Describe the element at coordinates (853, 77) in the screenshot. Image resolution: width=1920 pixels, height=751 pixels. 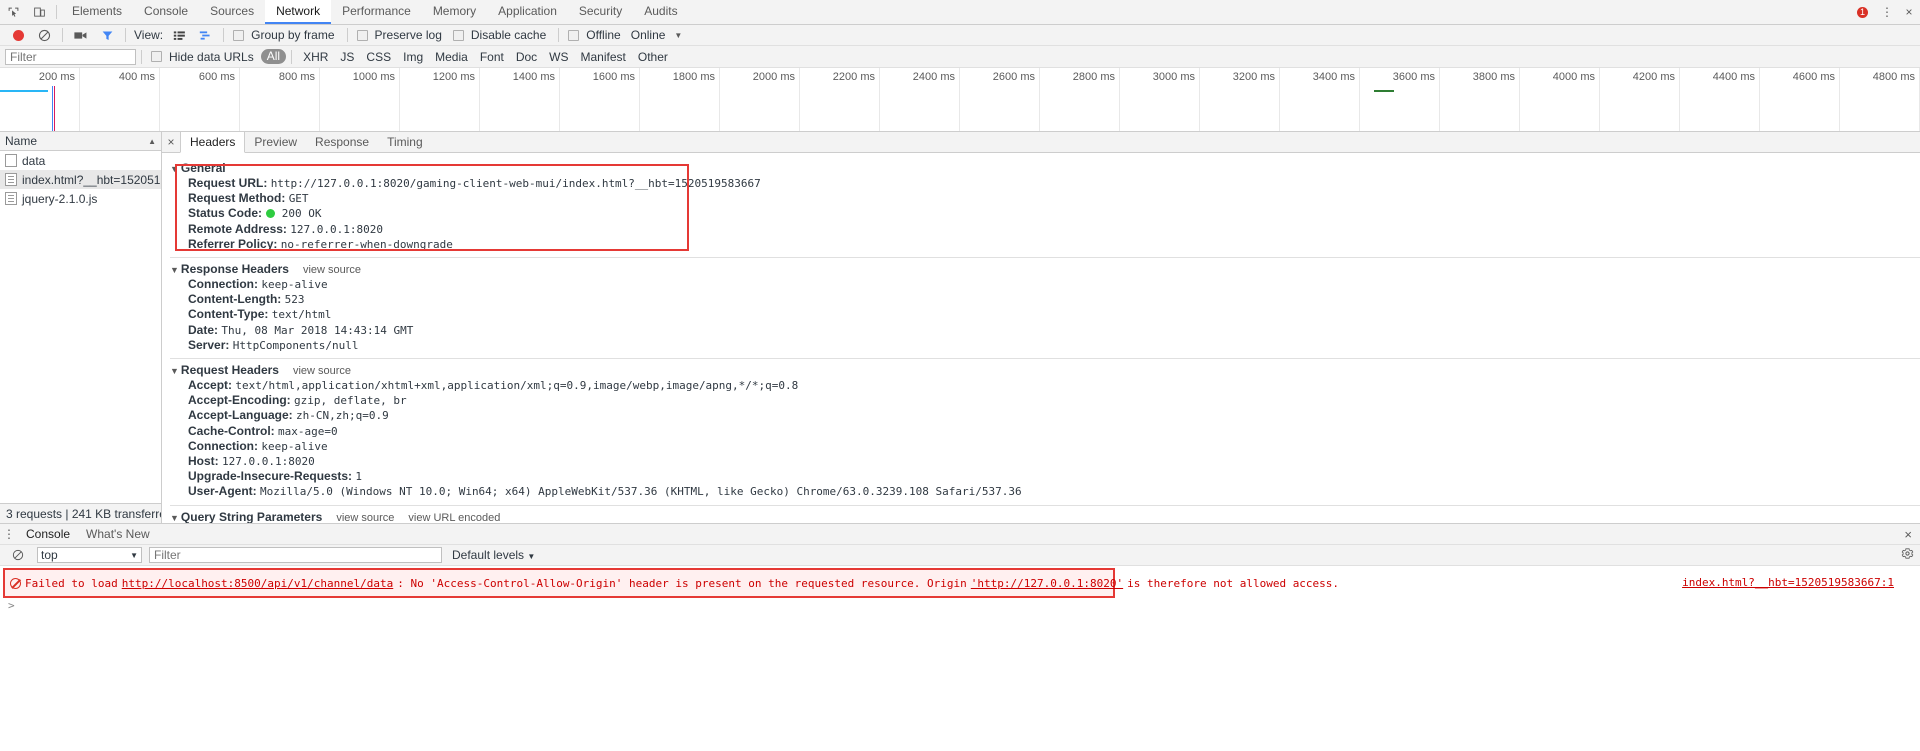
I see `timeline-tick-label: 2200 ms` at that location.